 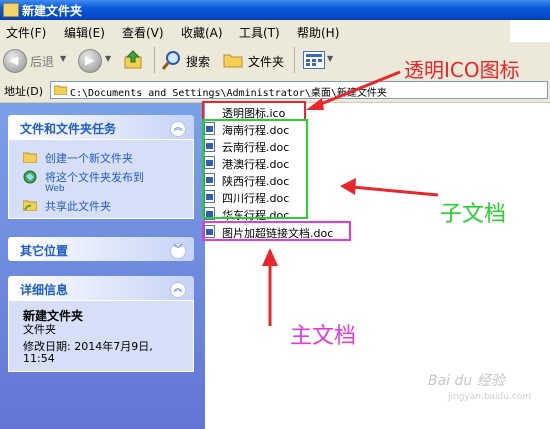 What do you see at coordinates (270, 257) in the screenshot?
I see `main-arrowhead` at bounding box center [270, 257].